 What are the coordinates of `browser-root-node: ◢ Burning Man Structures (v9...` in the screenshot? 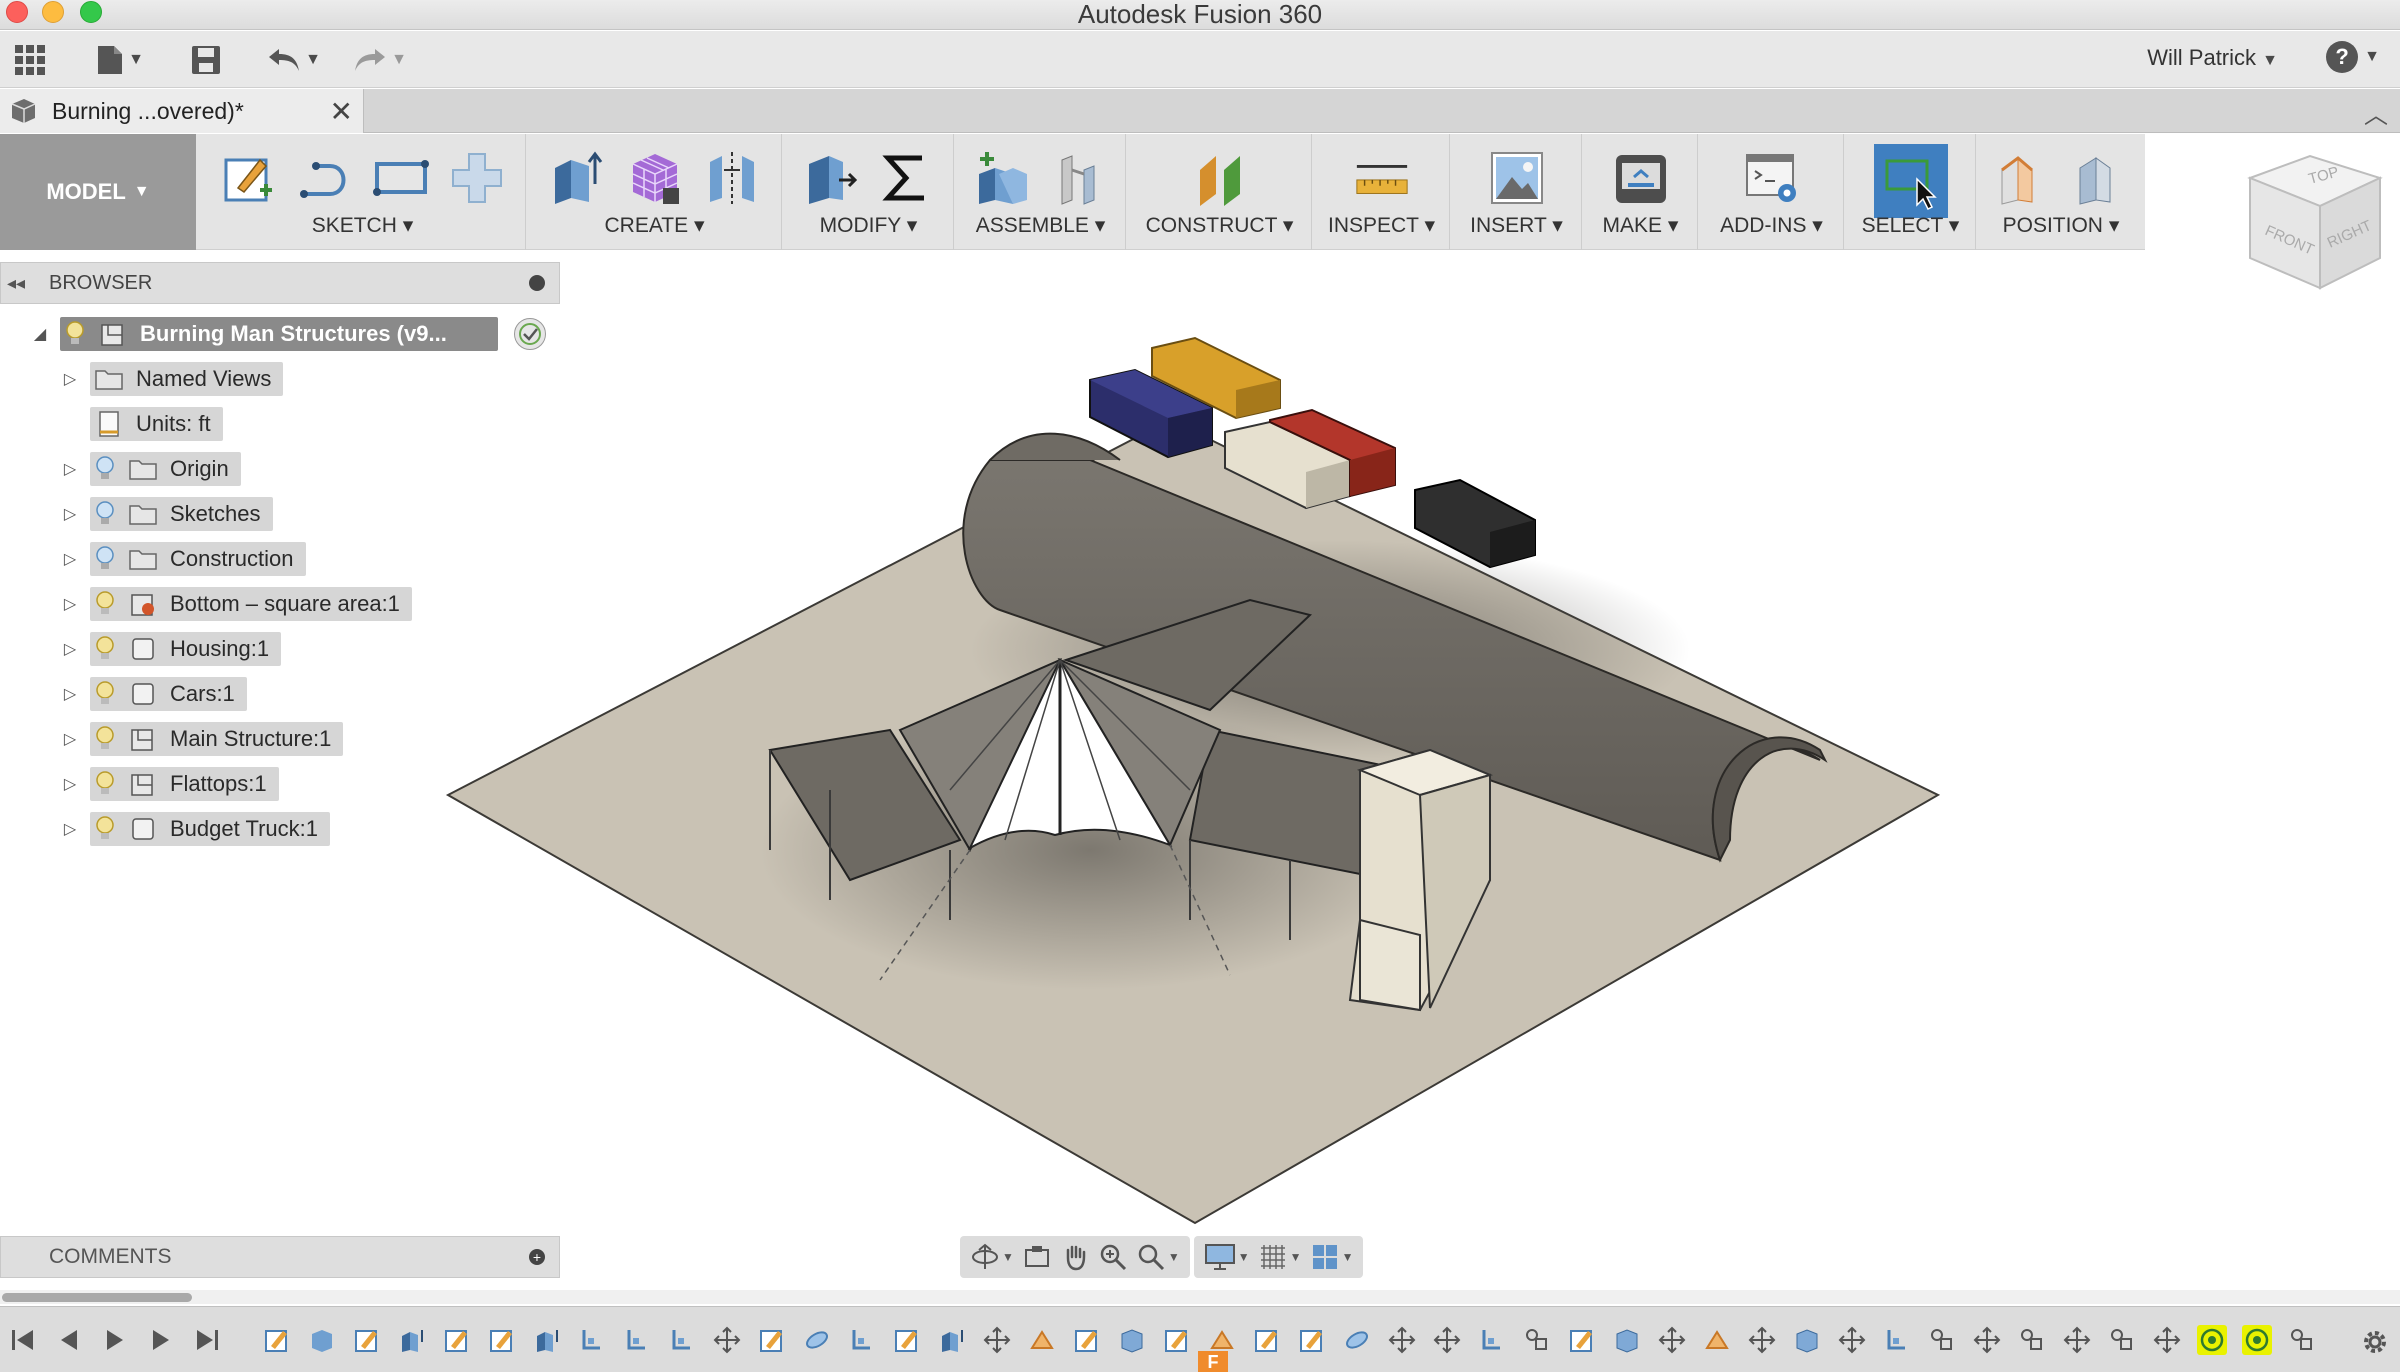 It's located at (264, 334).